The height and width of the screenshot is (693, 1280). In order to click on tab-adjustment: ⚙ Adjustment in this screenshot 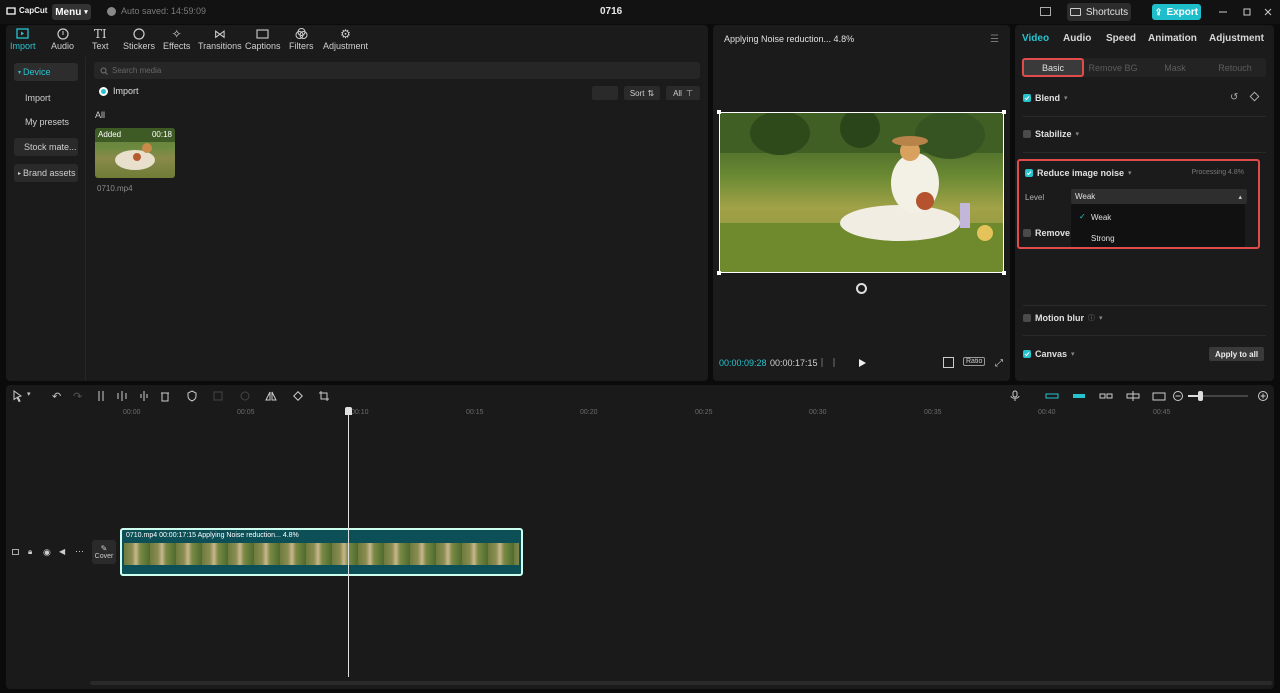, I will do `click(345, 39)`.